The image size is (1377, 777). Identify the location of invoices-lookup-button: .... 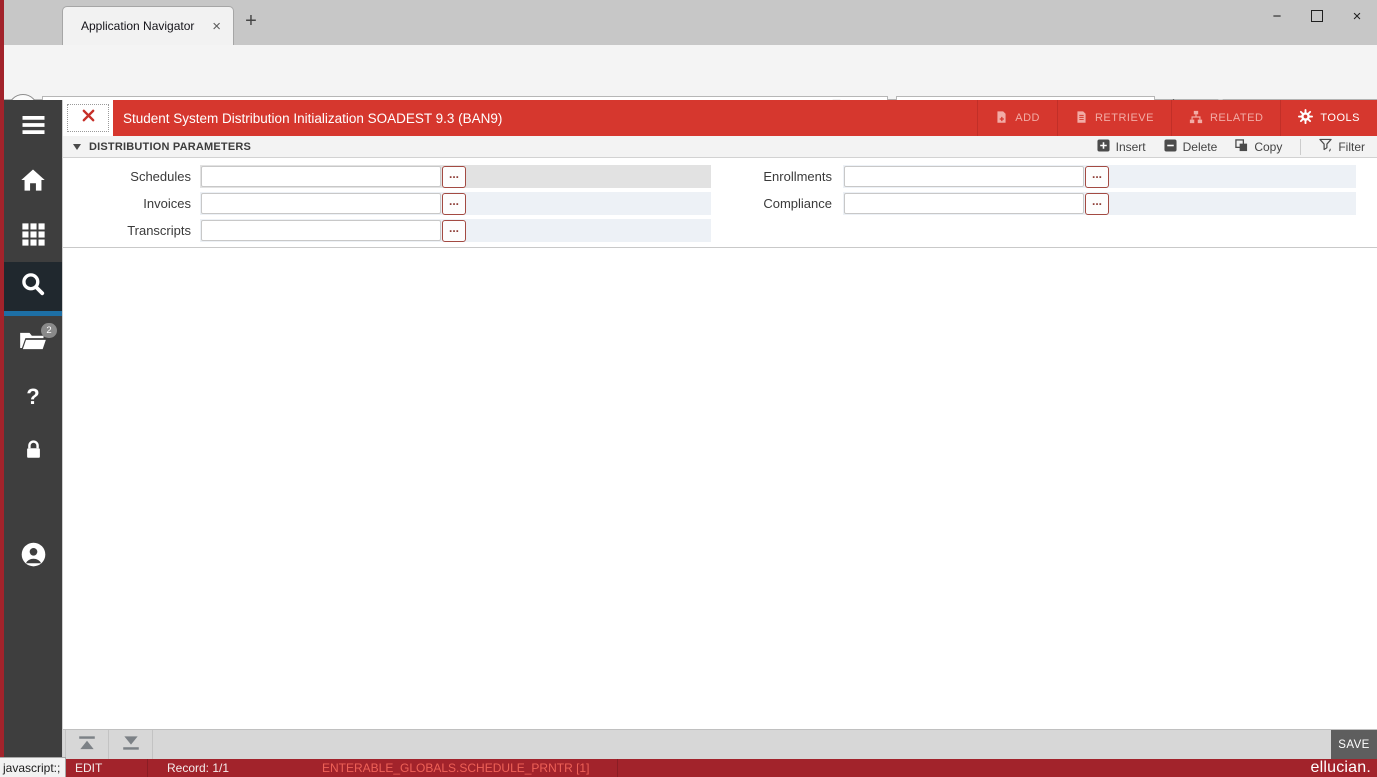
(454, 203).